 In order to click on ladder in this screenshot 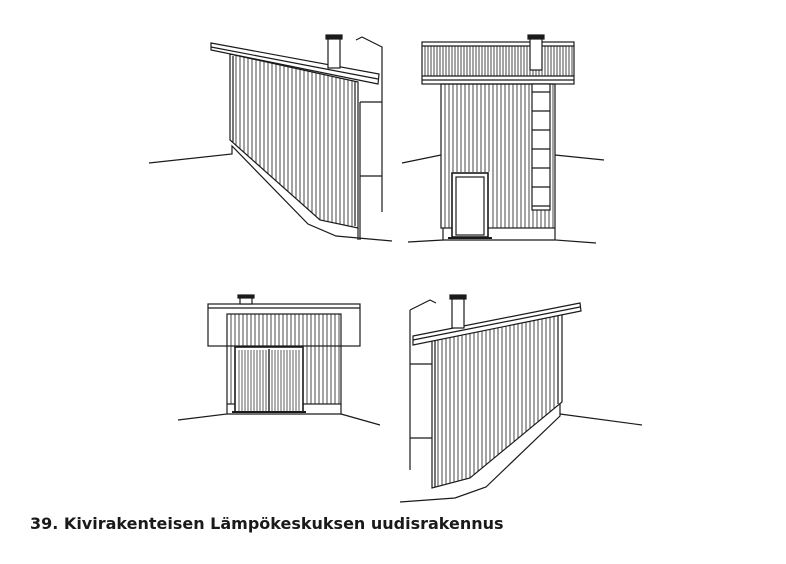, I will do `click(541, 147)`.